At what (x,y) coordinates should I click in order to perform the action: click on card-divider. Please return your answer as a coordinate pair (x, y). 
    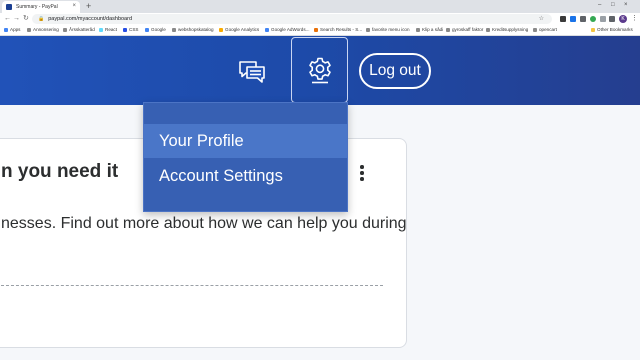
    Looking at the image, I should click on (192, 285).